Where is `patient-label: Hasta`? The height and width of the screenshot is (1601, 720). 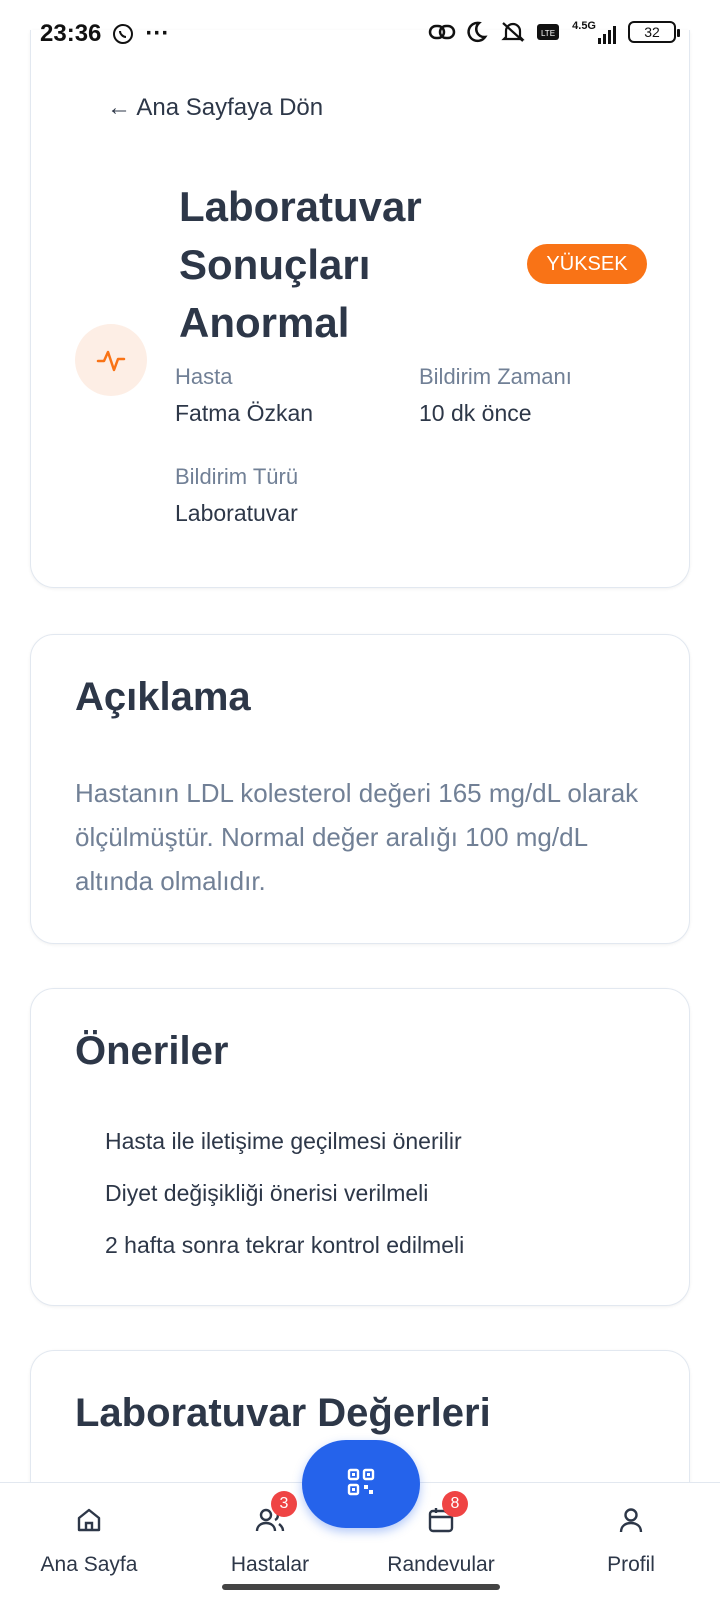 patient-label: Hasta is located at coordinates (204, 376).